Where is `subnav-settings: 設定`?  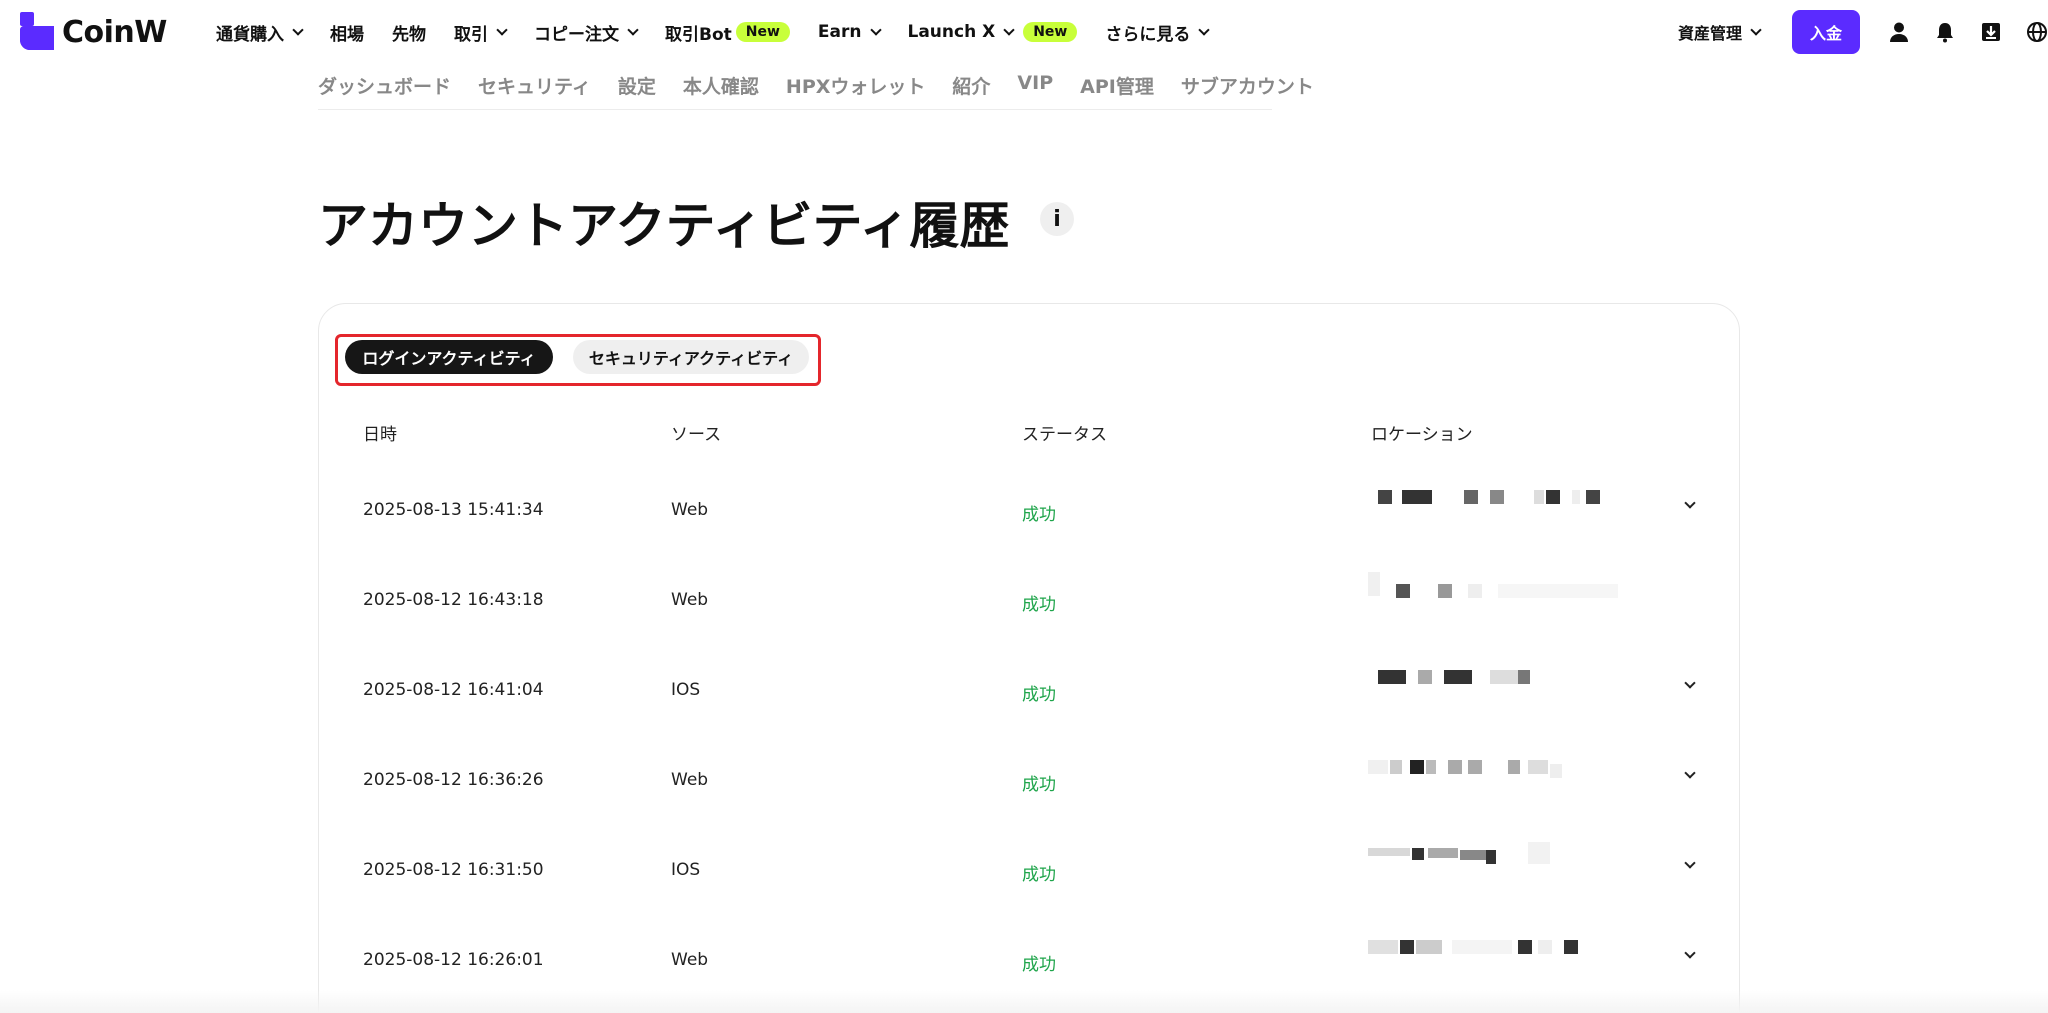 subnav-settings: 設定 is located at coordinates (637, 90).